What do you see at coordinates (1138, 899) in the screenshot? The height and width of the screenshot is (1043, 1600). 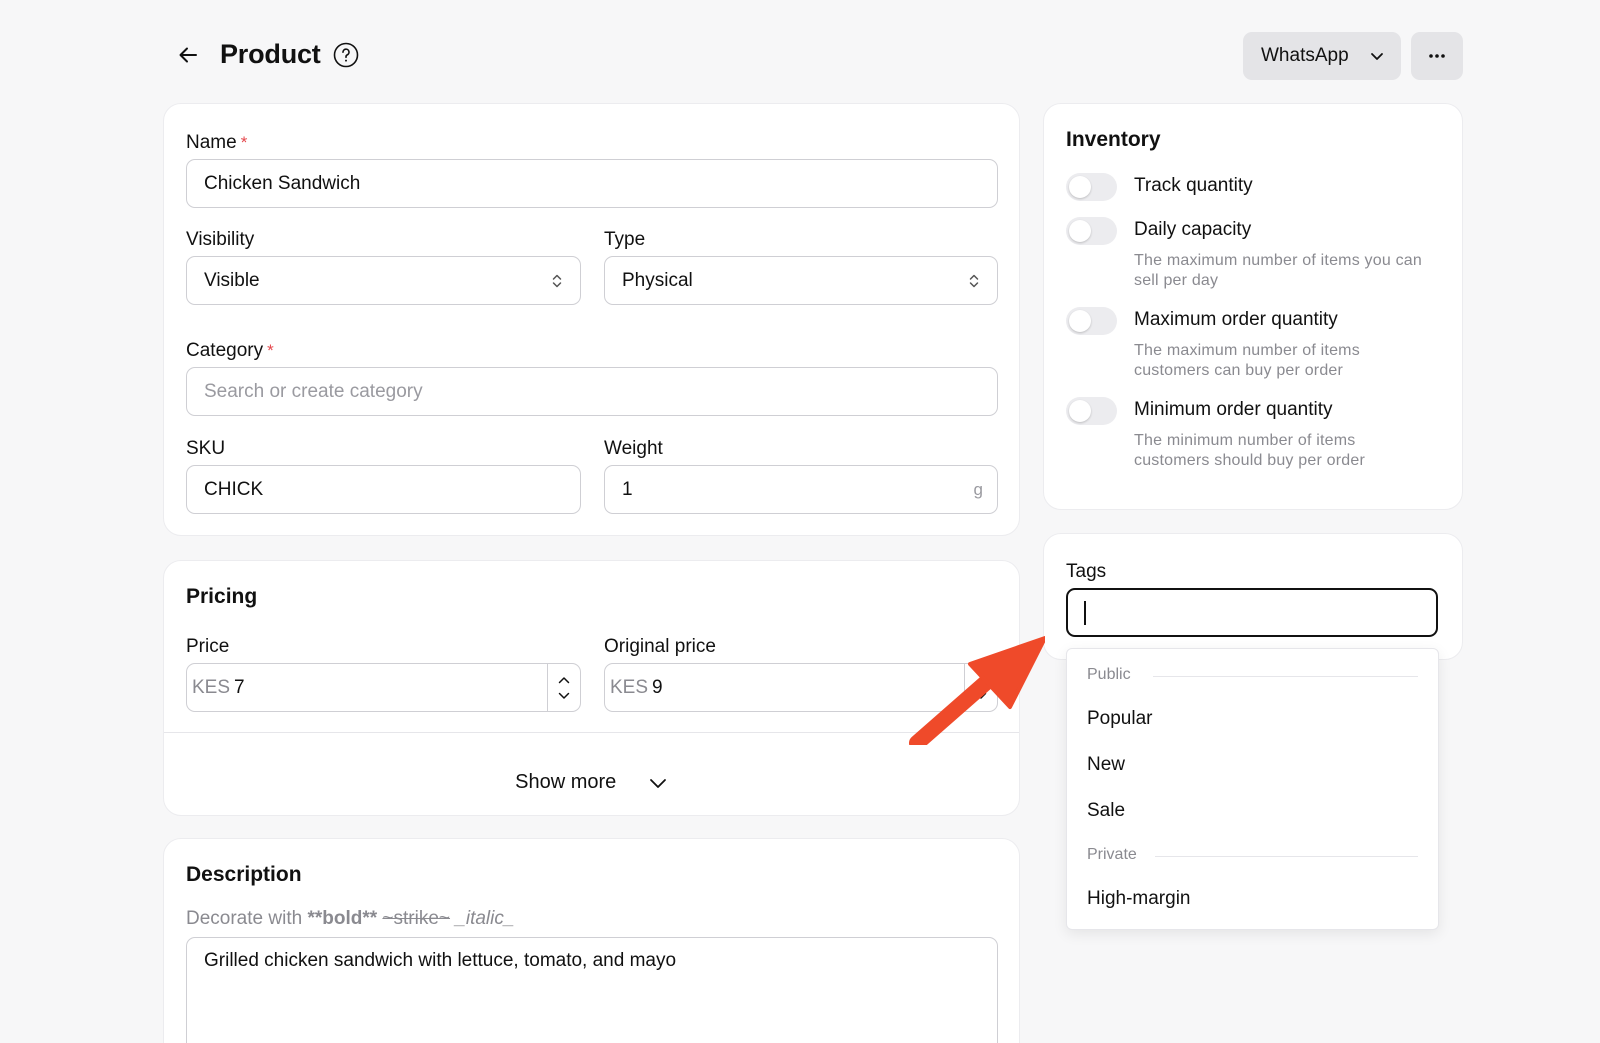 I see `tag-option-high-margin: High-margin` at bounding box center [1138, 899].